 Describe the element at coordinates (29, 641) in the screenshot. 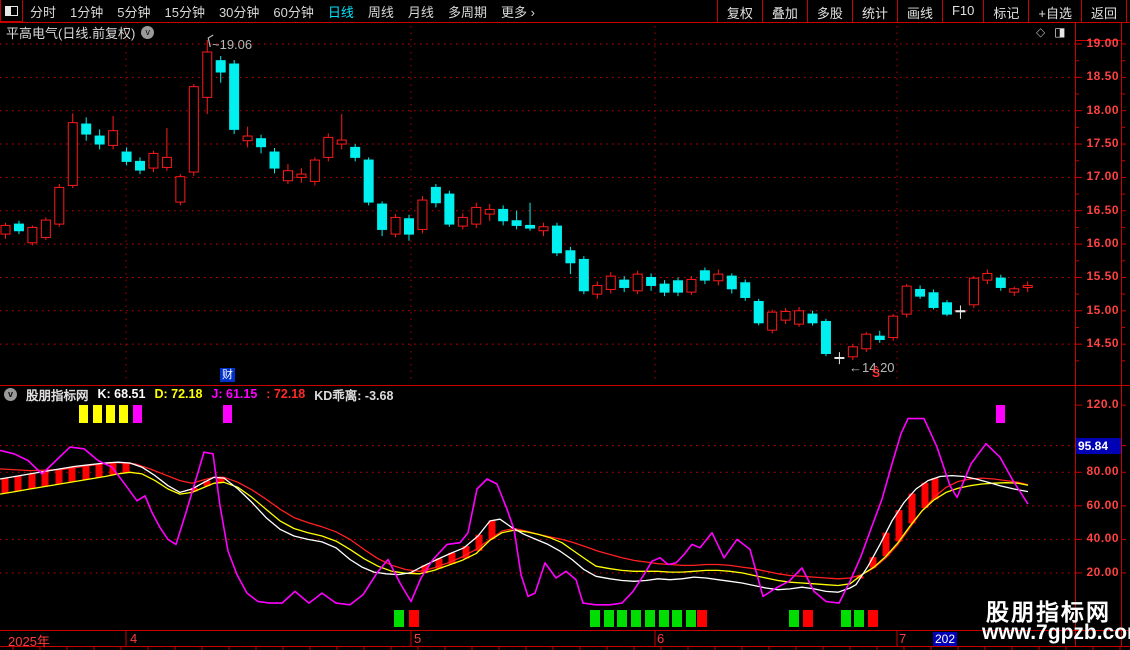

I see `timeline-year-label: 2025年` at that location.